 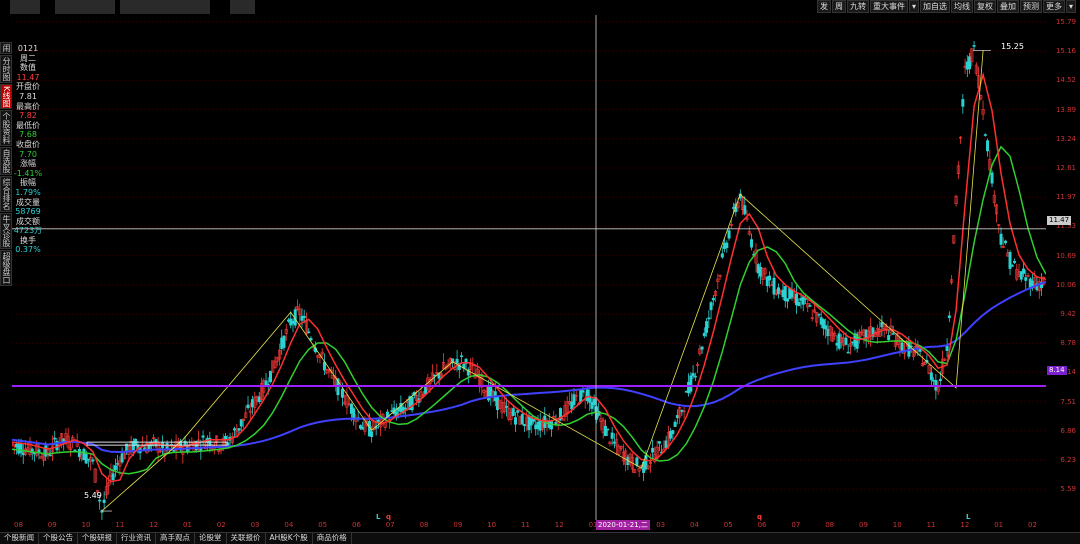 What do you see at coordinates (1065, 284) in the screenshot?
I see `y-tick: 10.06` at bounding box center [1065, 284].